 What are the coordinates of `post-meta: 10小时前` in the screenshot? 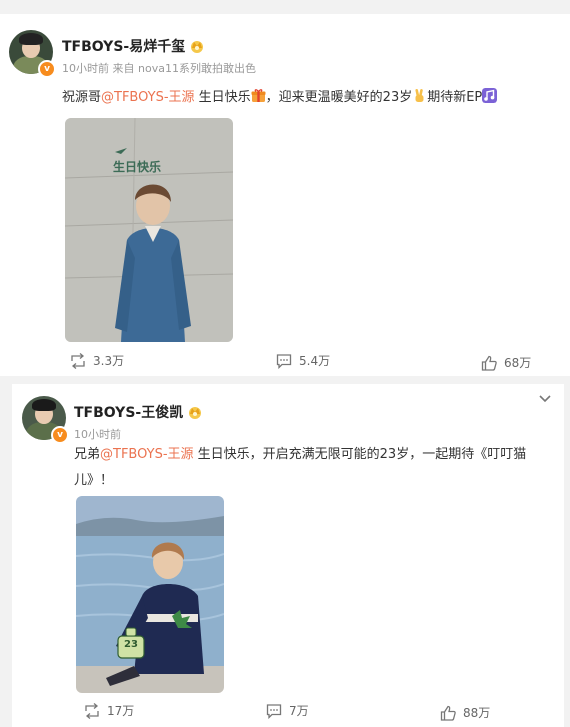 It's located at (97, 434).